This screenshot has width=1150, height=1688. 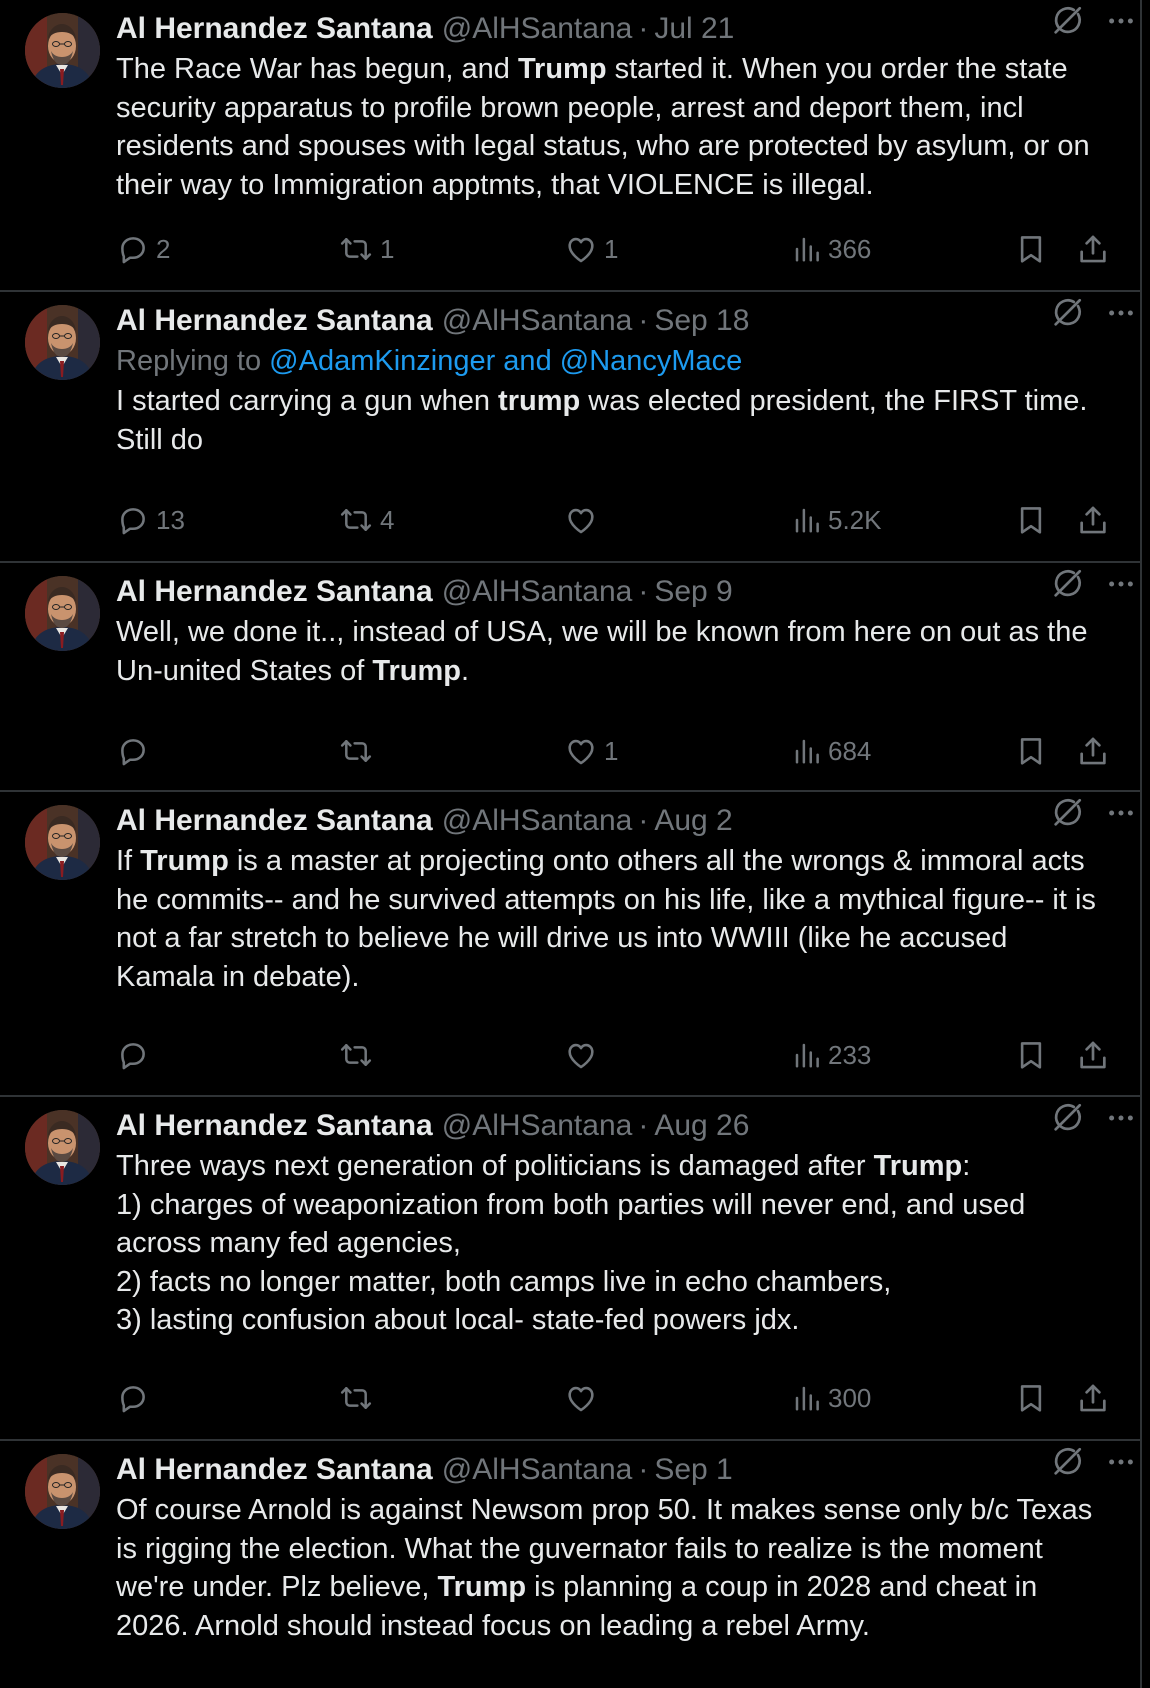 I want to click on repost-button: 1, so click(x=366, y=249).